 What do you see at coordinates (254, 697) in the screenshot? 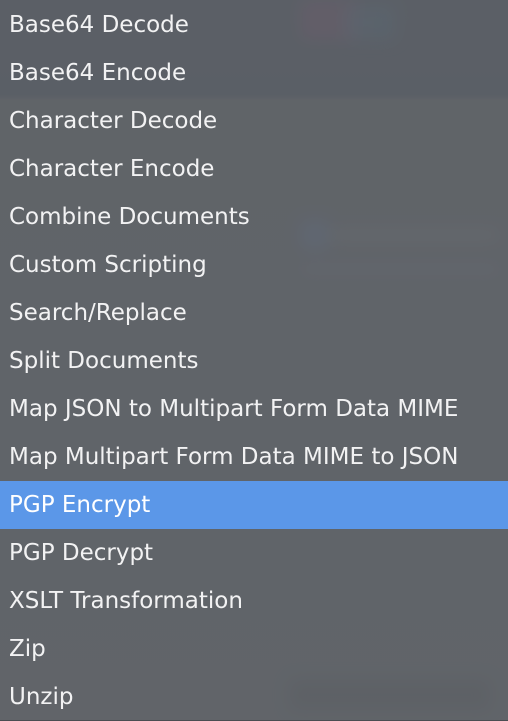
I see `menu-item-unzip: Unzip` at bounding box center [254, 697].